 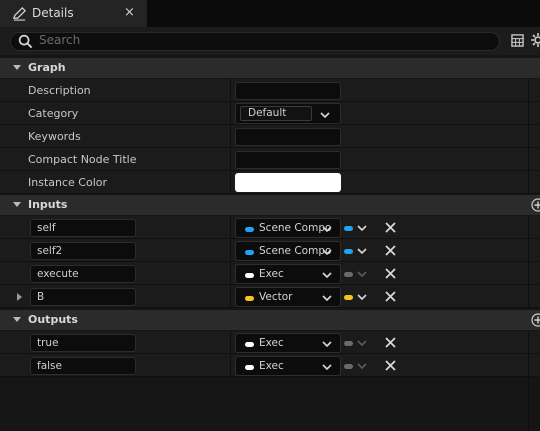 I want to click on keywords-label: Keywords, so click(x=54, y=136).